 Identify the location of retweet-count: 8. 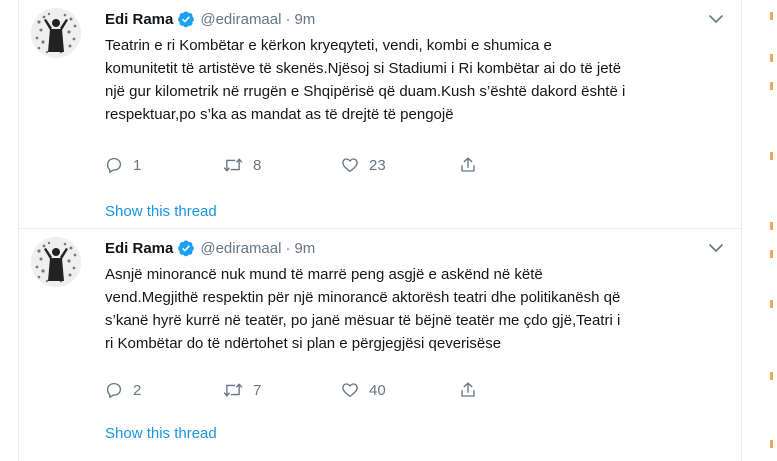
(257, 165).